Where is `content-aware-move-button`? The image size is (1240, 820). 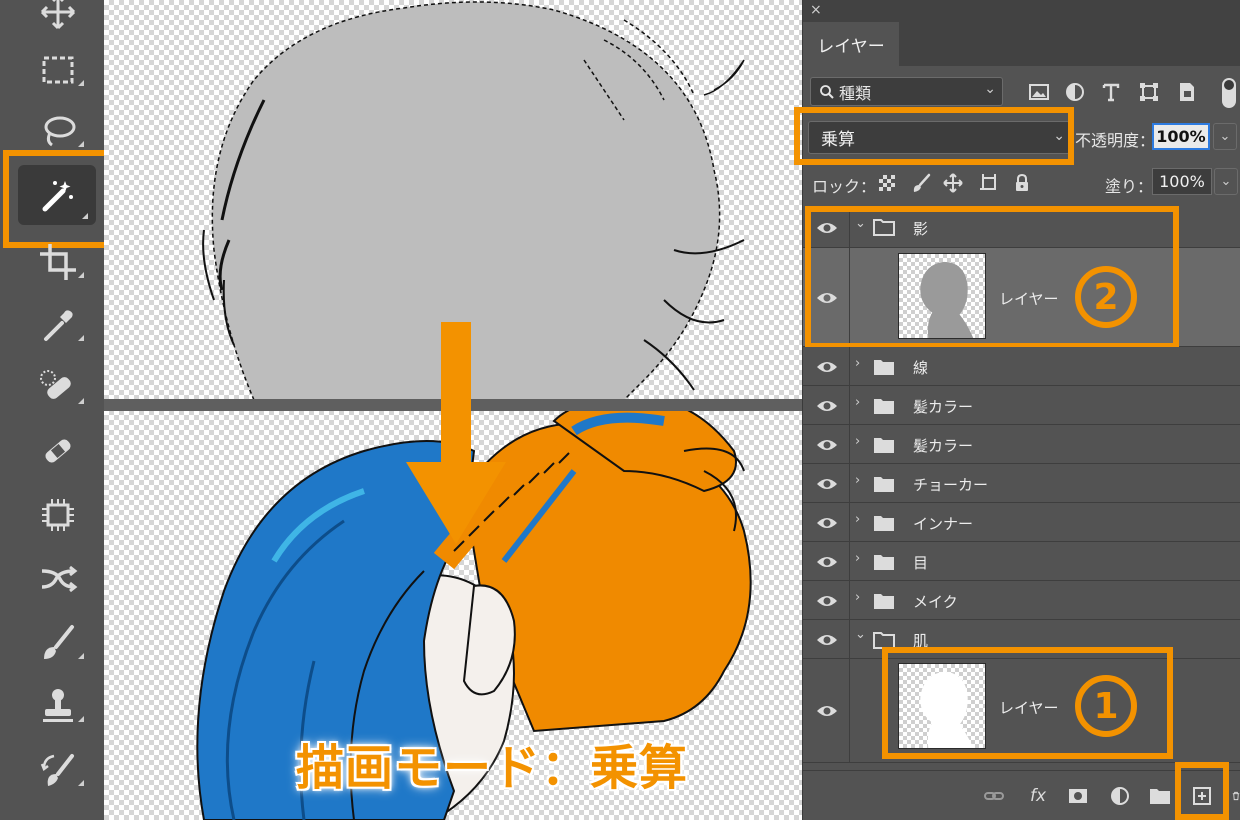 content-aware-move-button is located at coordinates (58, 579).